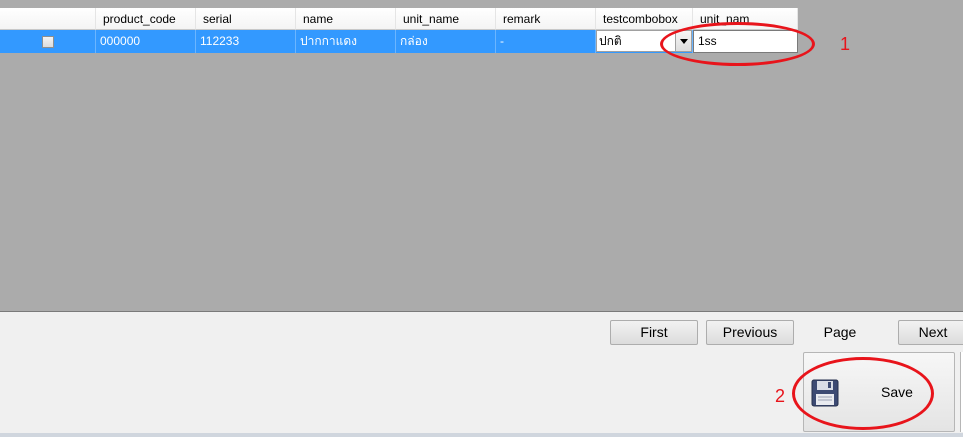 Image resolution: width=963 pixels, height=437 pixels. Describe the element at coordinates (644, 19) in the screenshot. I see `header-testcombobox: testcombobox` at that location.